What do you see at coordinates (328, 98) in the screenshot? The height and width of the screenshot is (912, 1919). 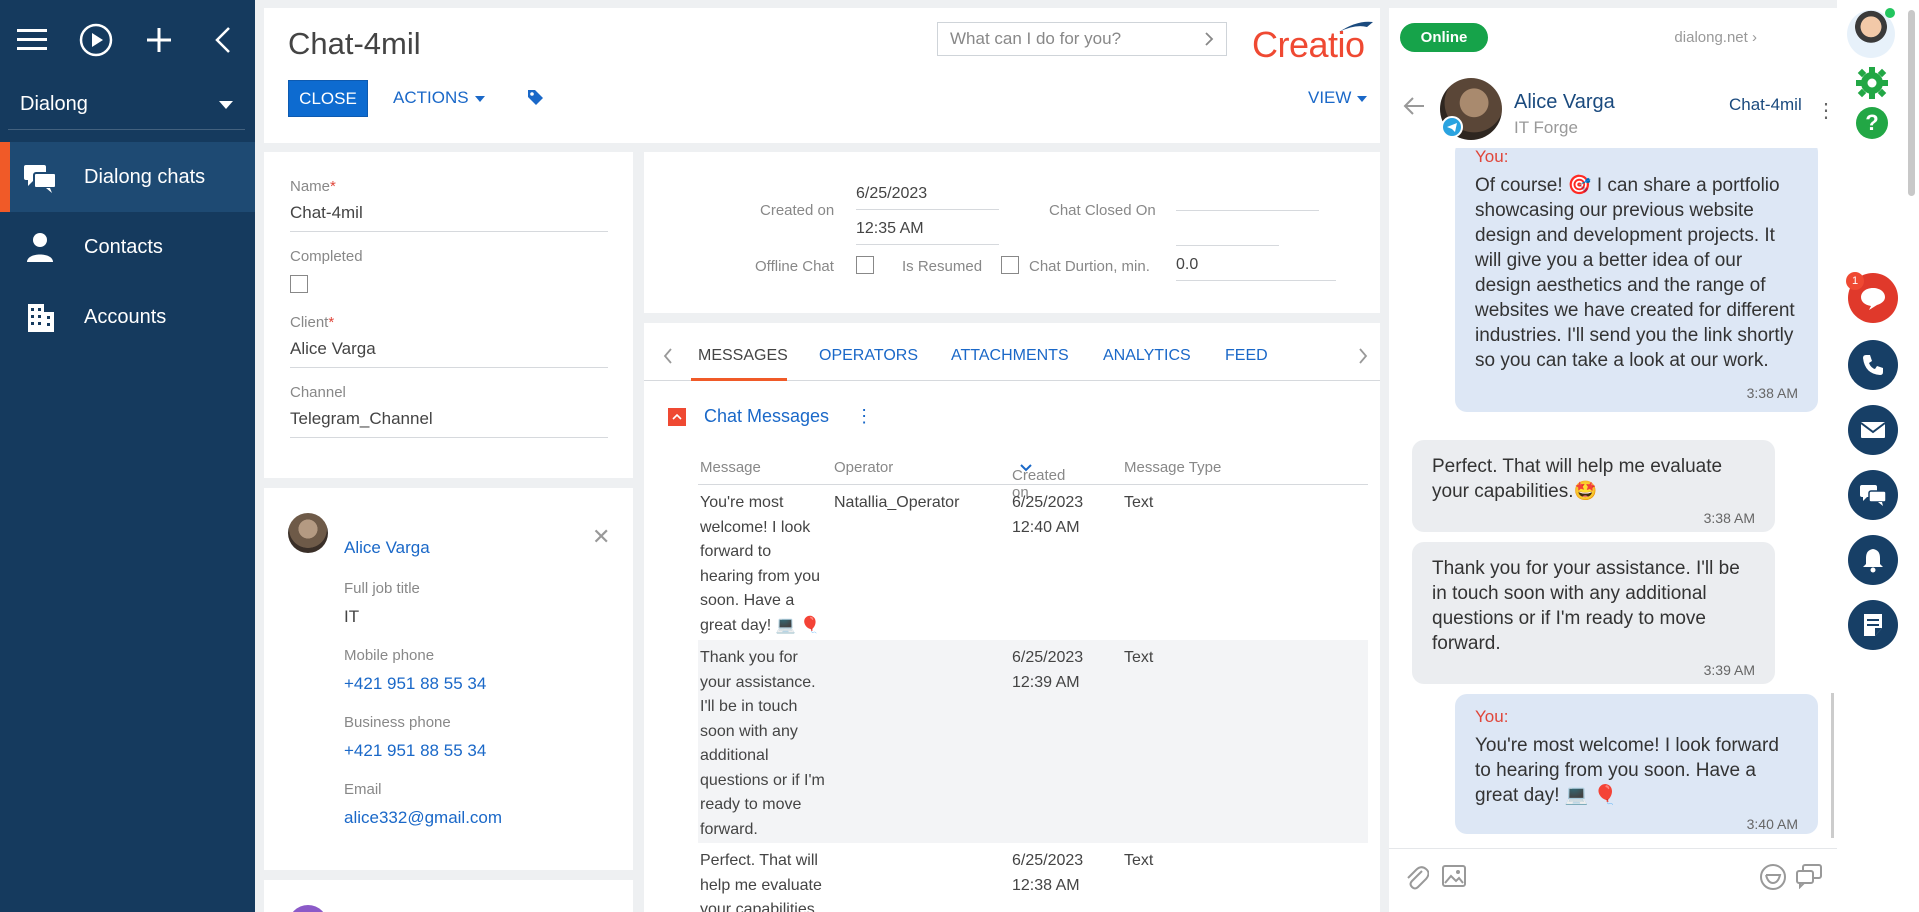 I see `close-button: CLOSE` at bounding box center [328, 98].